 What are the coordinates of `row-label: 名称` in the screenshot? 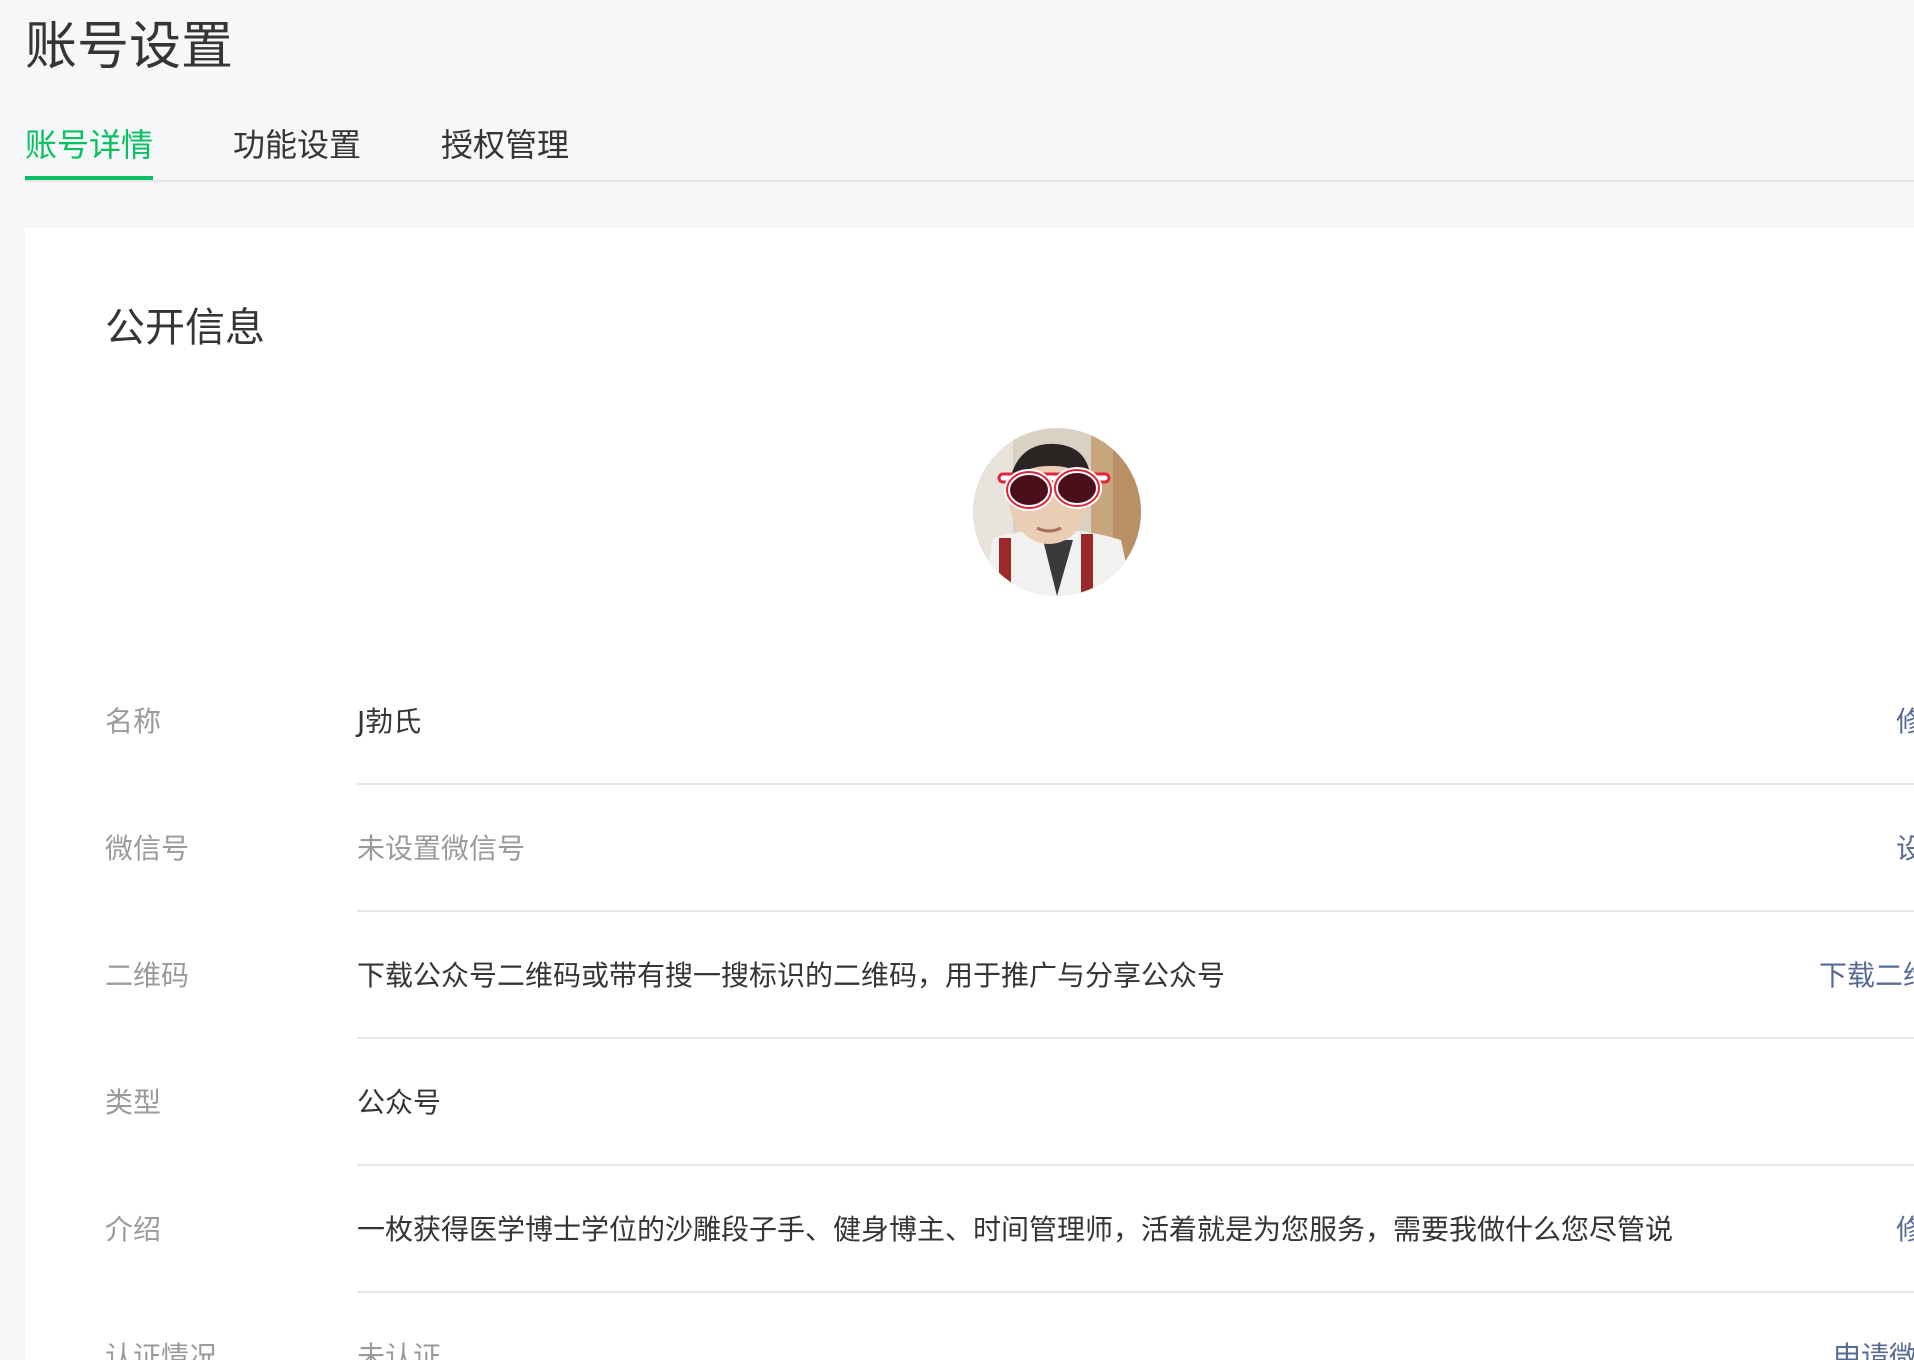 It's located at (133, 721).